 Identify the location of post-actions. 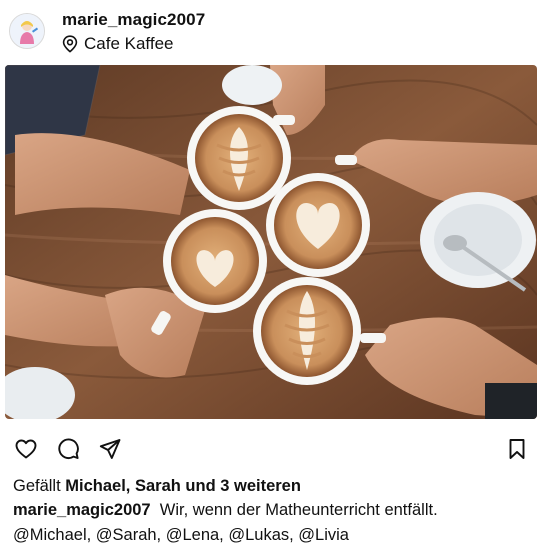
(271, 450).